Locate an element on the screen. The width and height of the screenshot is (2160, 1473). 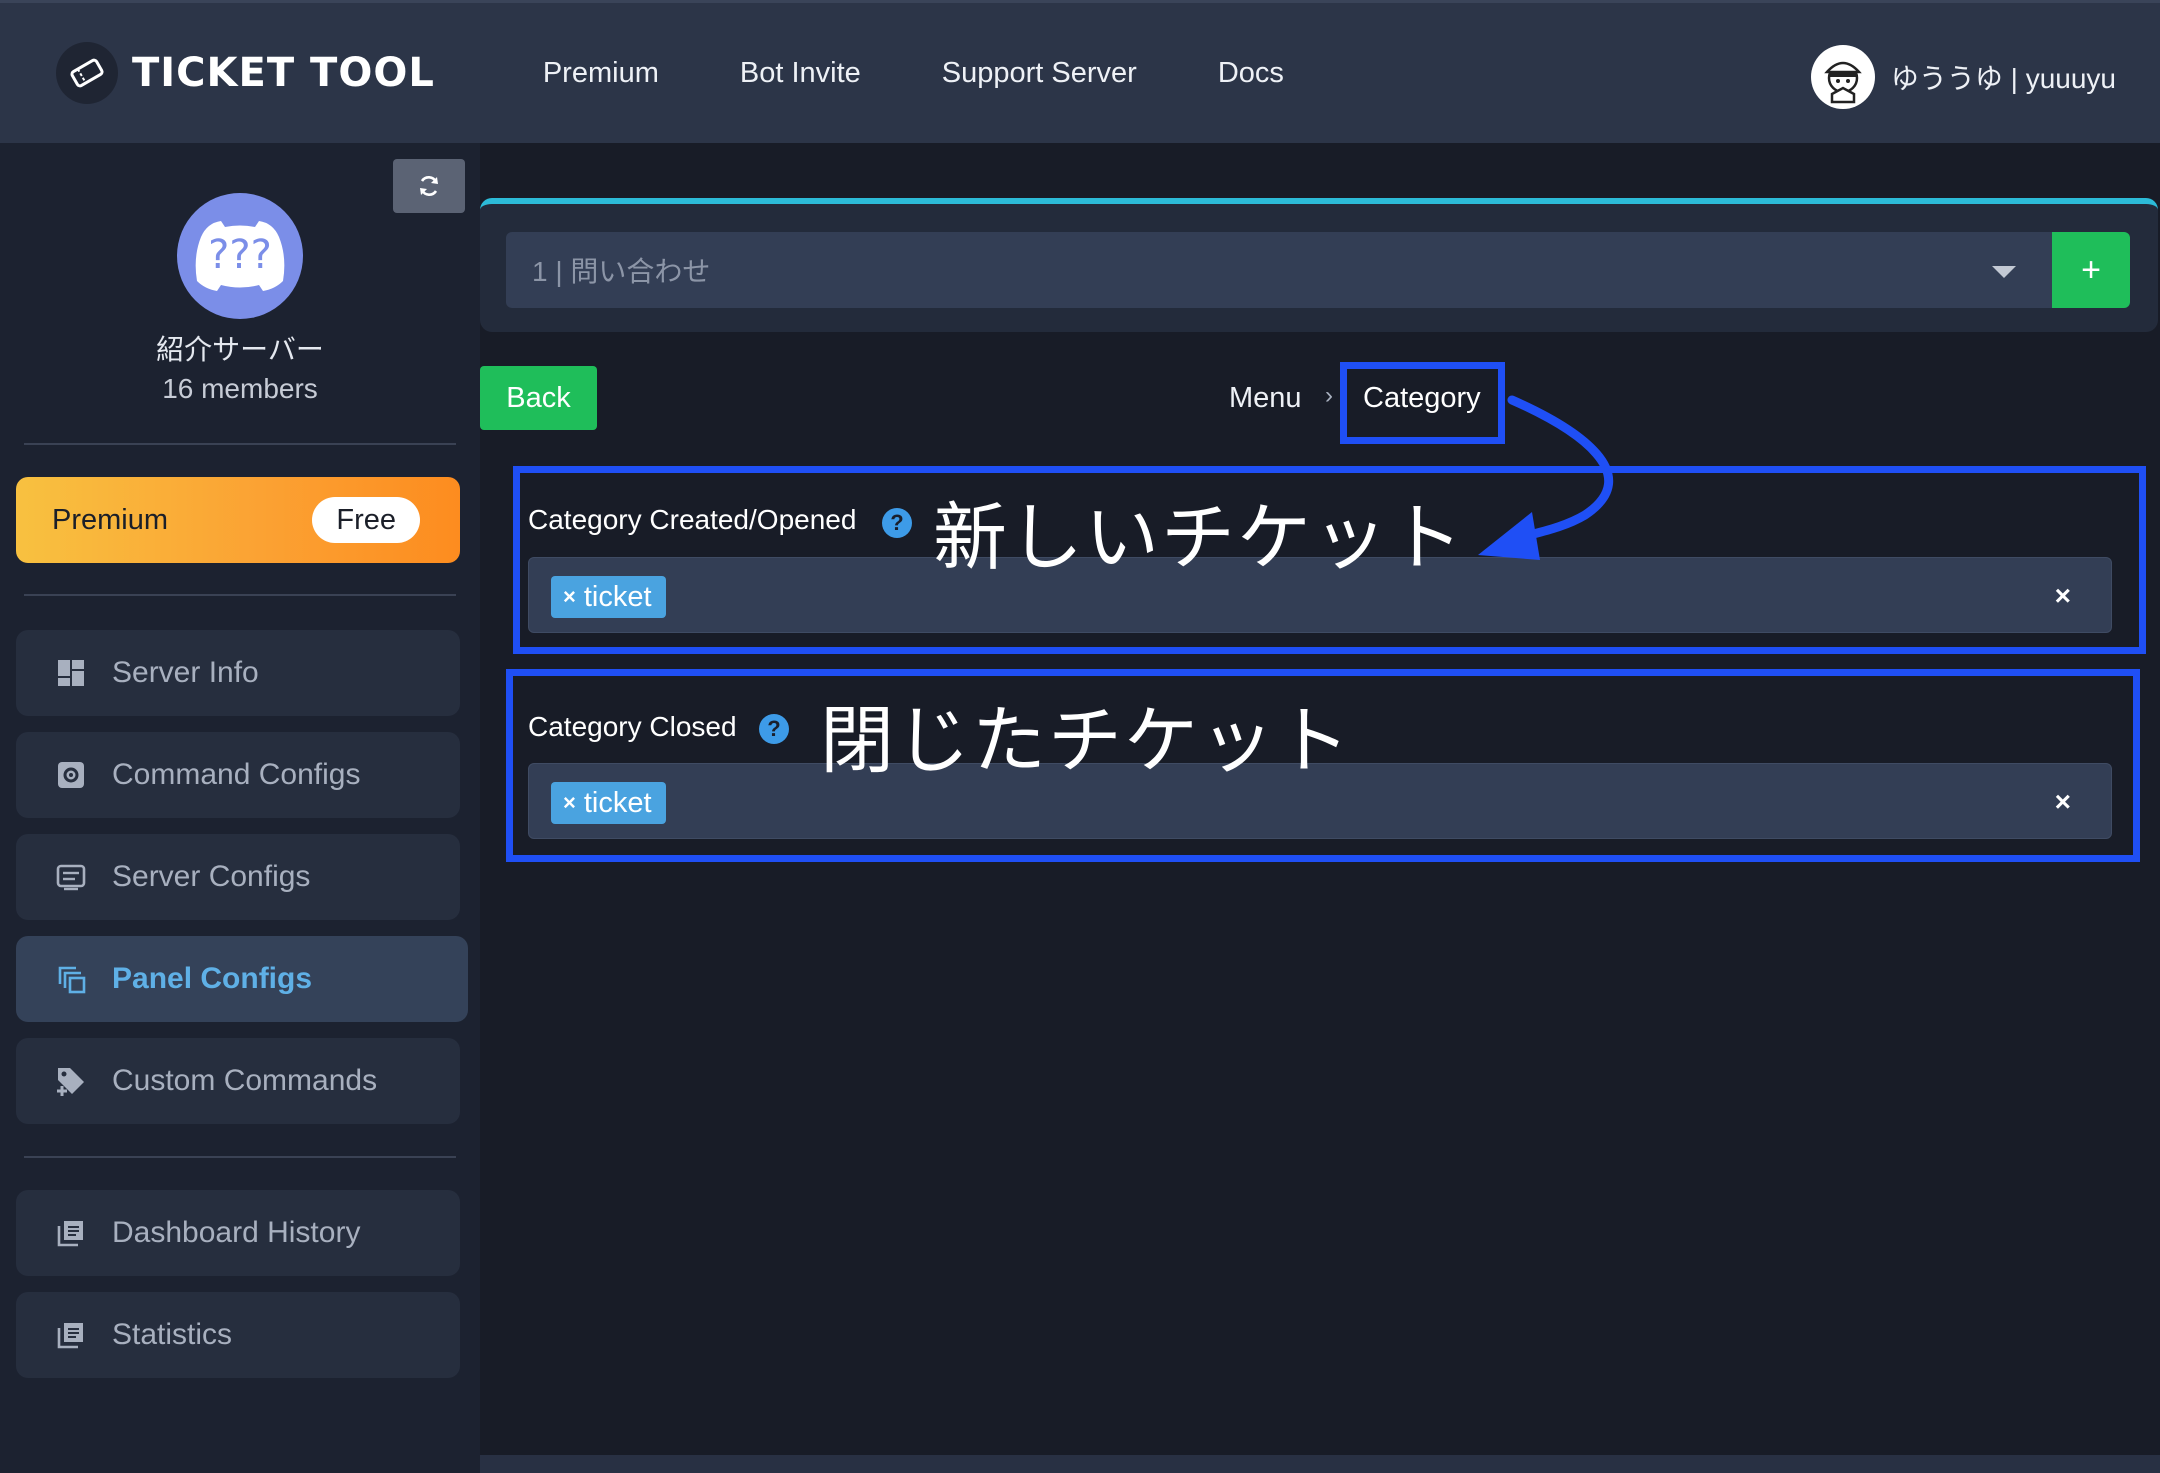
sidebar-item-command-configs: Command Configs is located at coordinates (238, 775).